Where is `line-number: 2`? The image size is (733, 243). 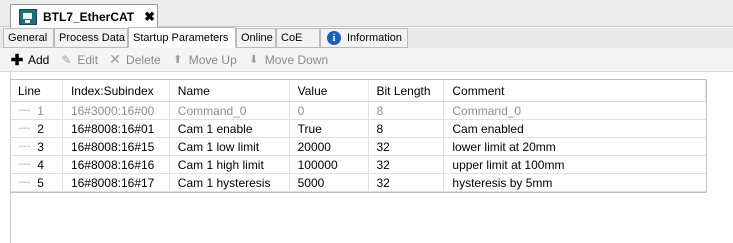
line-number: 2 is located at coordinates (40, 128).